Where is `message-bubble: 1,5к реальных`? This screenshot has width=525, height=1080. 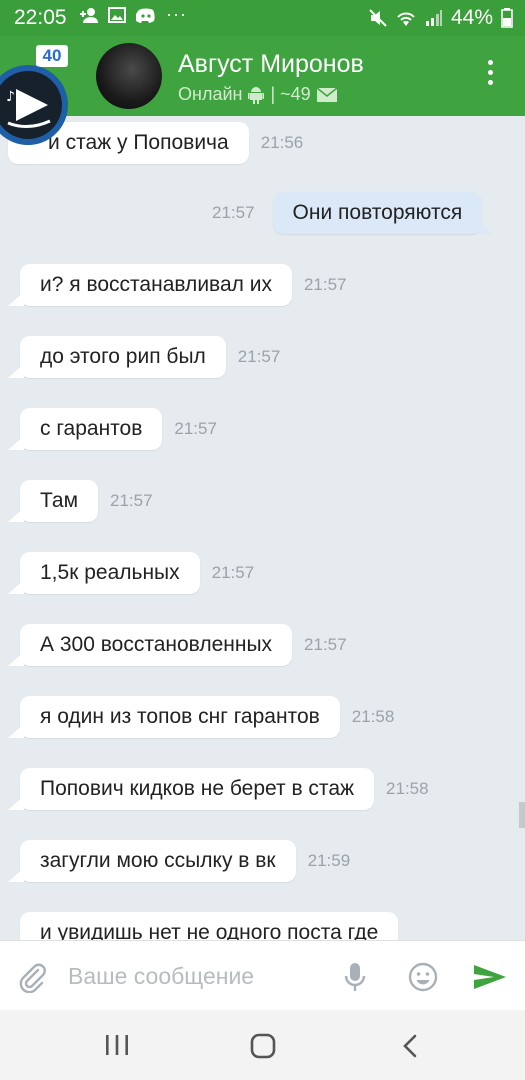 message-bubble: 1,5к реальных is located at coordinates (110, 573).